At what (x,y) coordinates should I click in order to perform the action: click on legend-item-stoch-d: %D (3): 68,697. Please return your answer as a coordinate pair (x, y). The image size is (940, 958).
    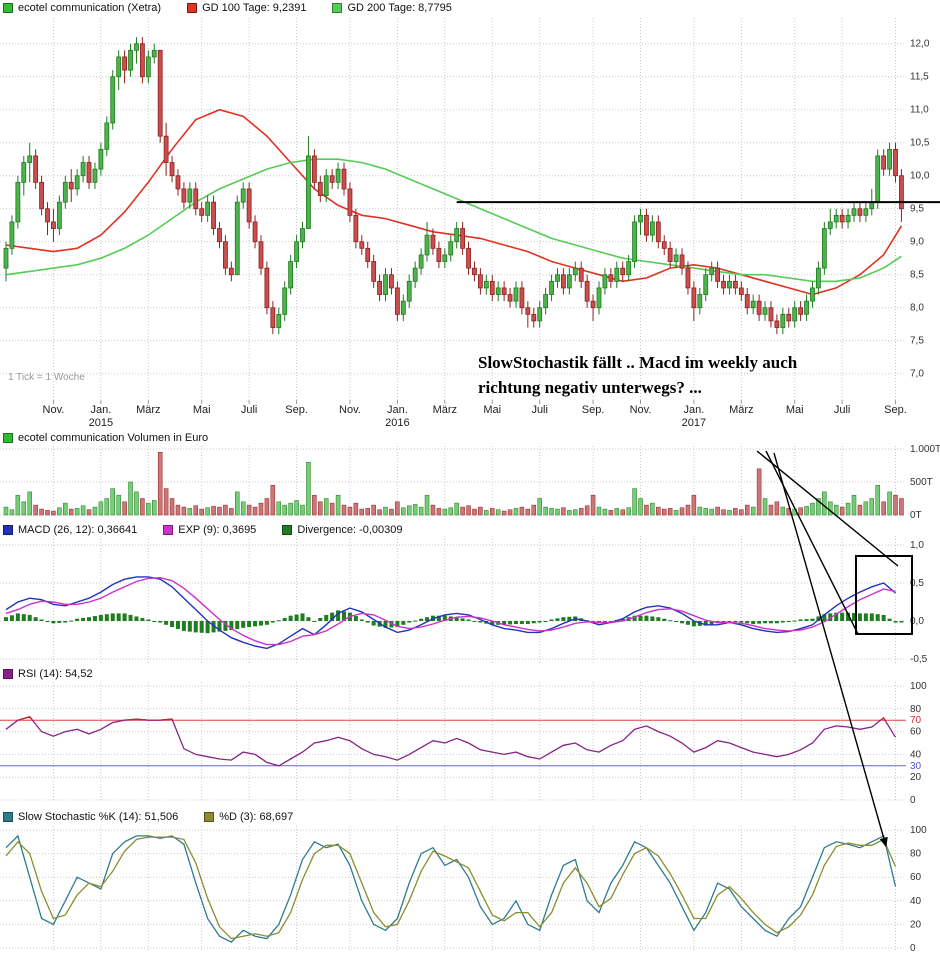
    Looking at the image, I should click on (248, 817).